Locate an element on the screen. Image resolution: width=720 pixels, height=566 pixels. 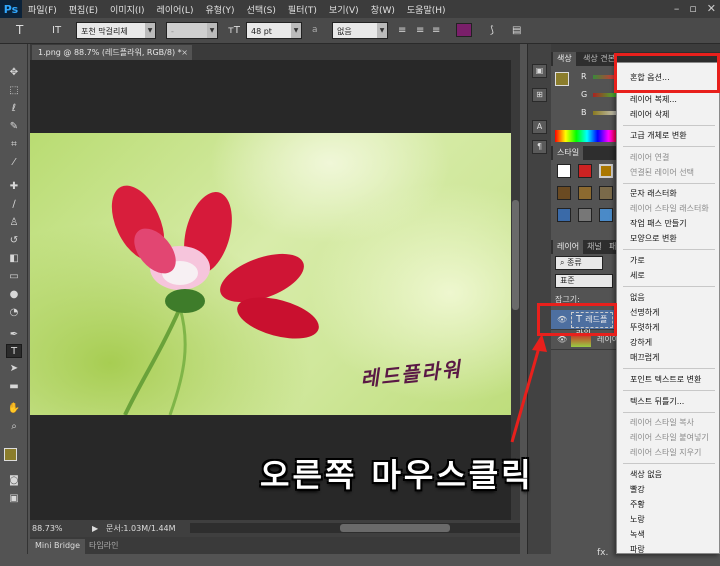
menu-aa-smooth: 매끄럽게 is located at coordinates (668, 357).